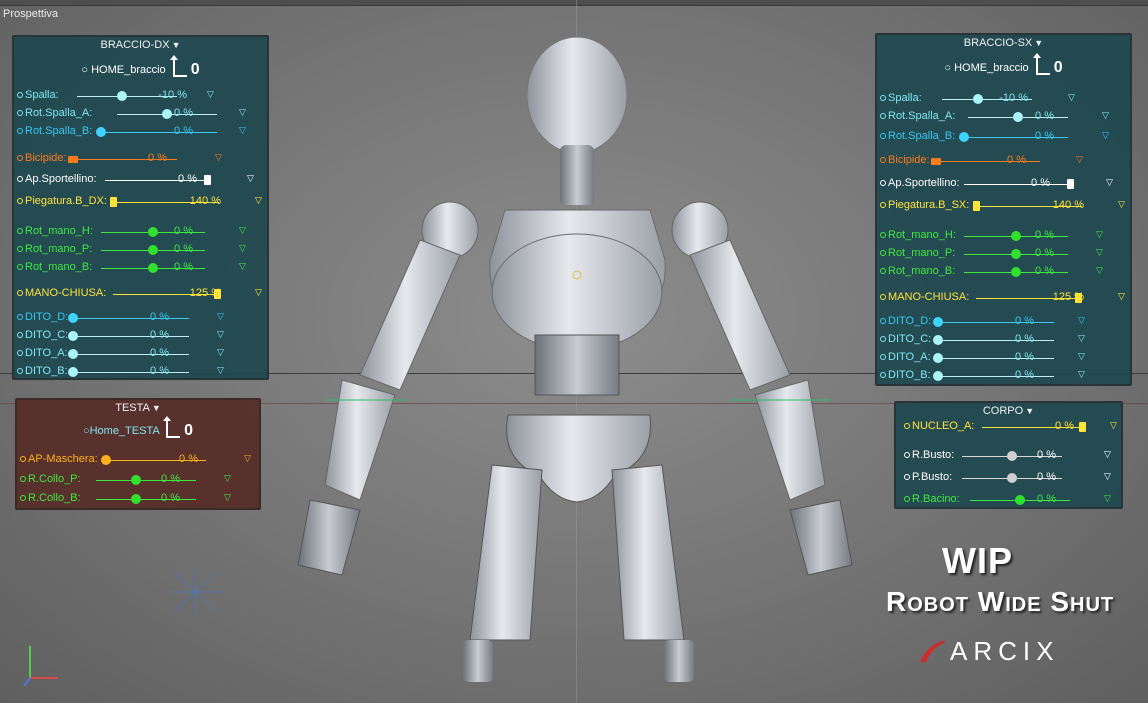 The width and height of the screenshot is (1148, 703). I want to click on slider-row-dito-c: DITO_C: 0 % ▽, so click(1000, 340).